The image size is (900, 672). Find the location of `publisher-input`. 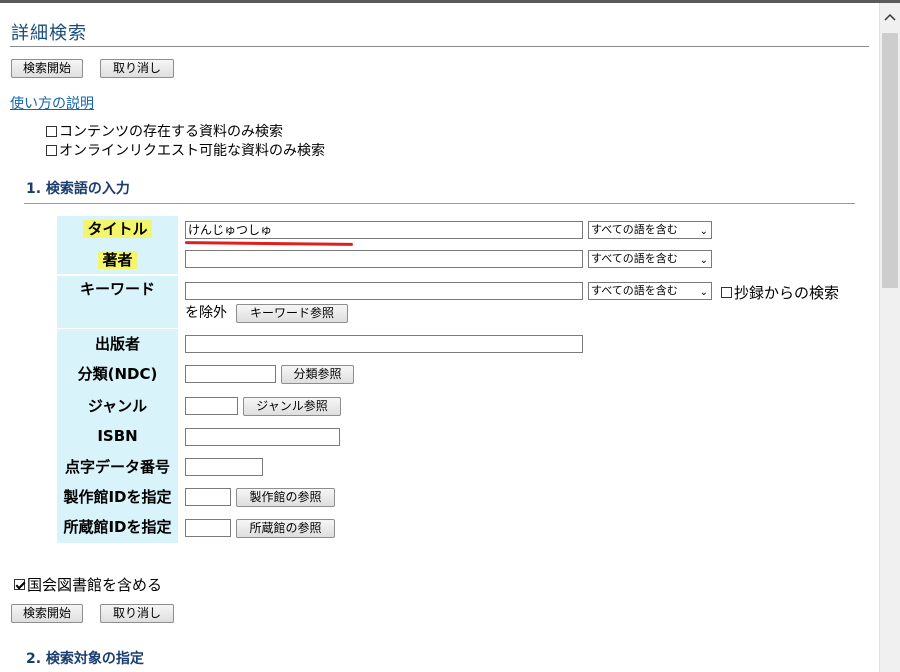

publisher-input is located at coordinates (384, 344).